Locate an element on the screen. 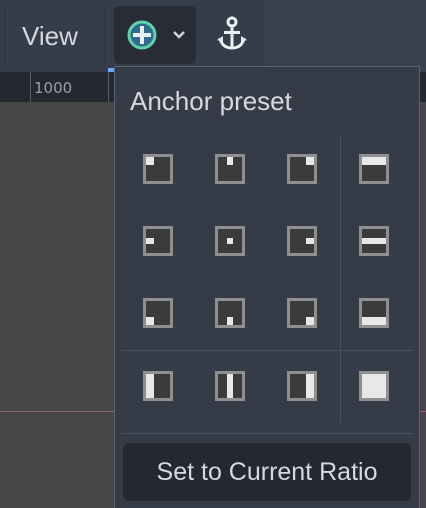  set-to-current-ratio-button: Set to Current Ratio is located at coordinates (267, 472).